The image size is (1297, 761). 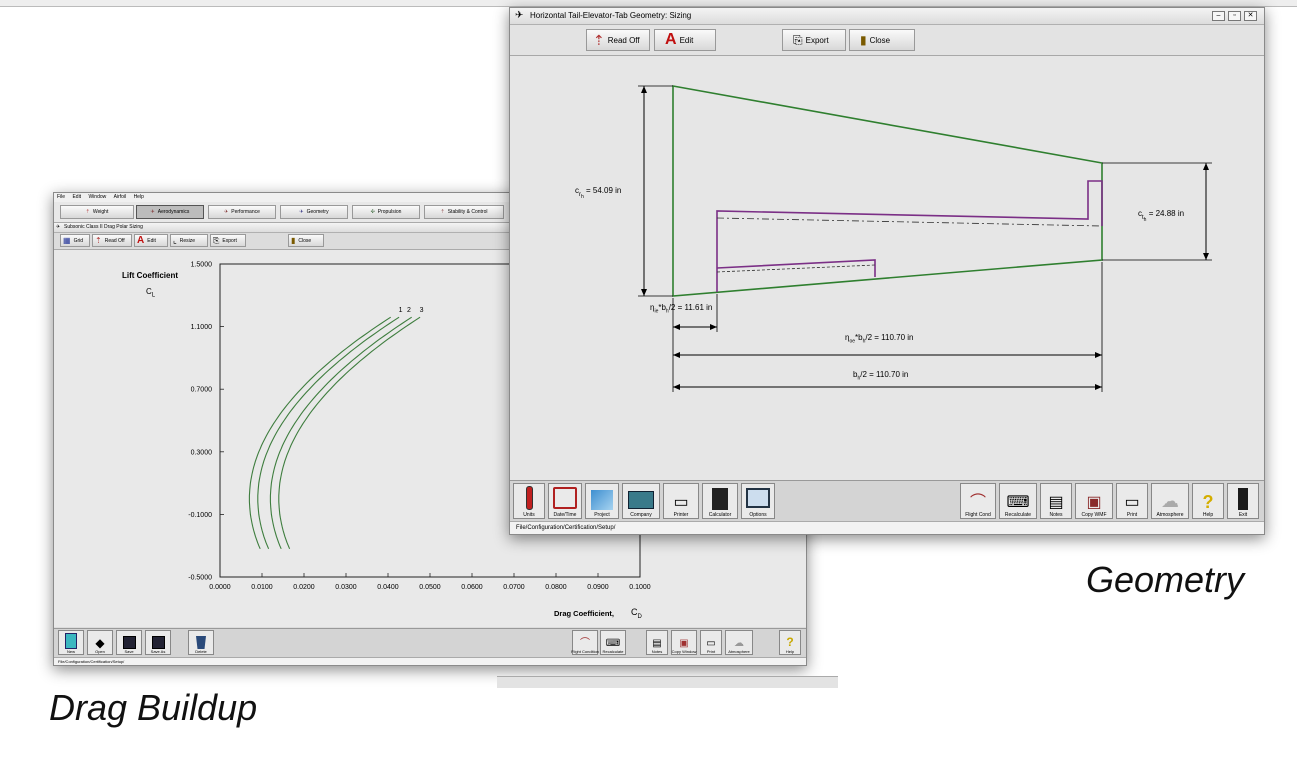 I want to click on menu-help: Help, so click(x=139, y=197).